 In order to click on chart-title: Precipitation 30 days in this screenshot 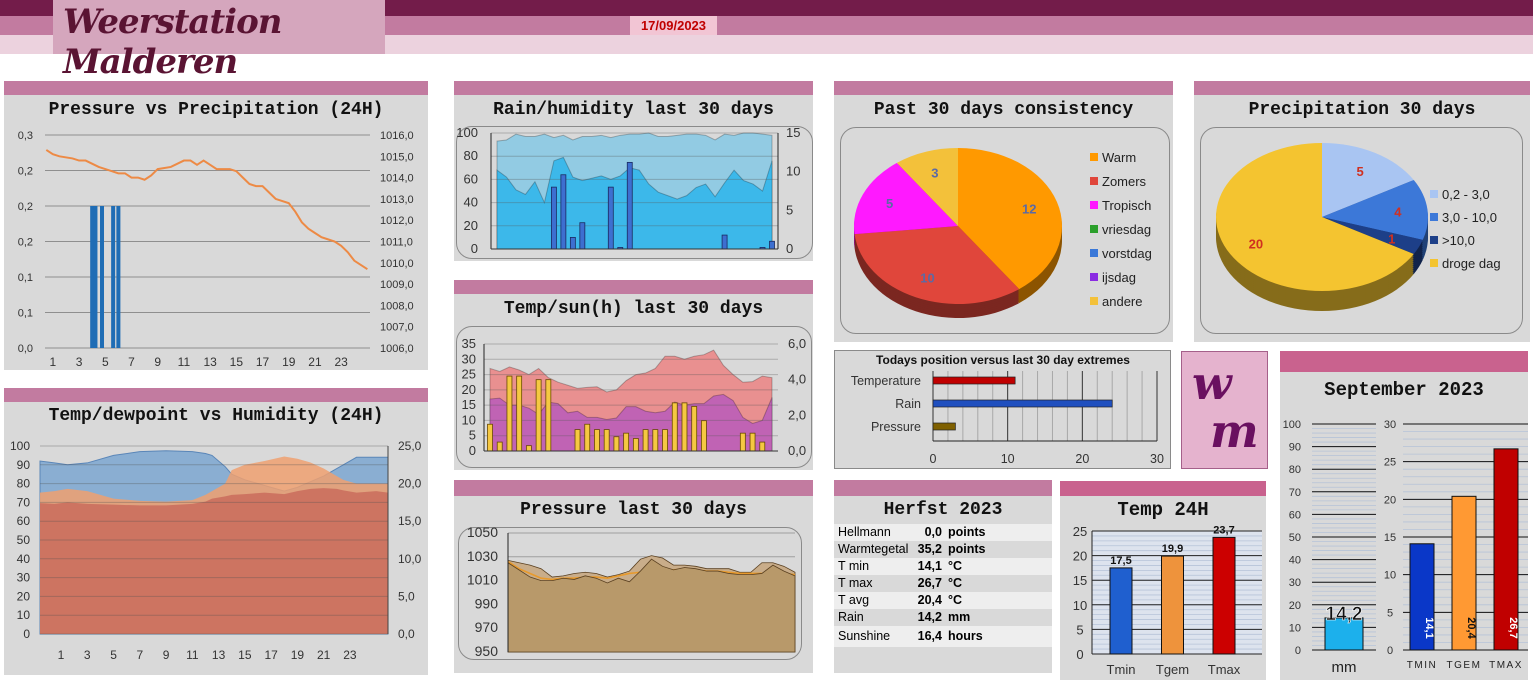, I will do `click(1362, 110)`.